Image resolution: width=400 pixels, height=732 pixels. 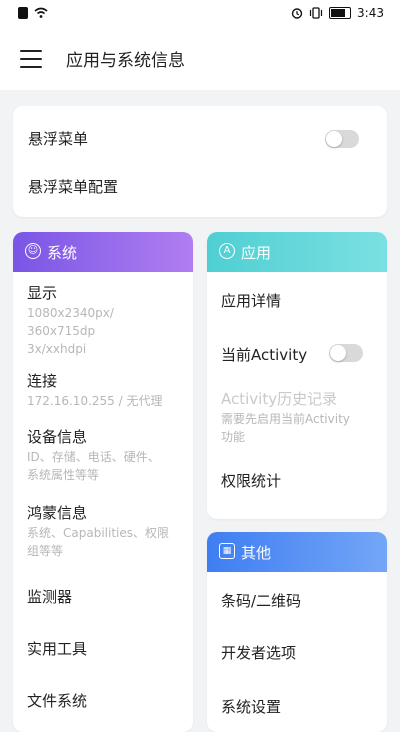 I want to click on other-card: ▦ 其他 条码/二维码 开发者选项 系统设置, so click(x=297, y=632).